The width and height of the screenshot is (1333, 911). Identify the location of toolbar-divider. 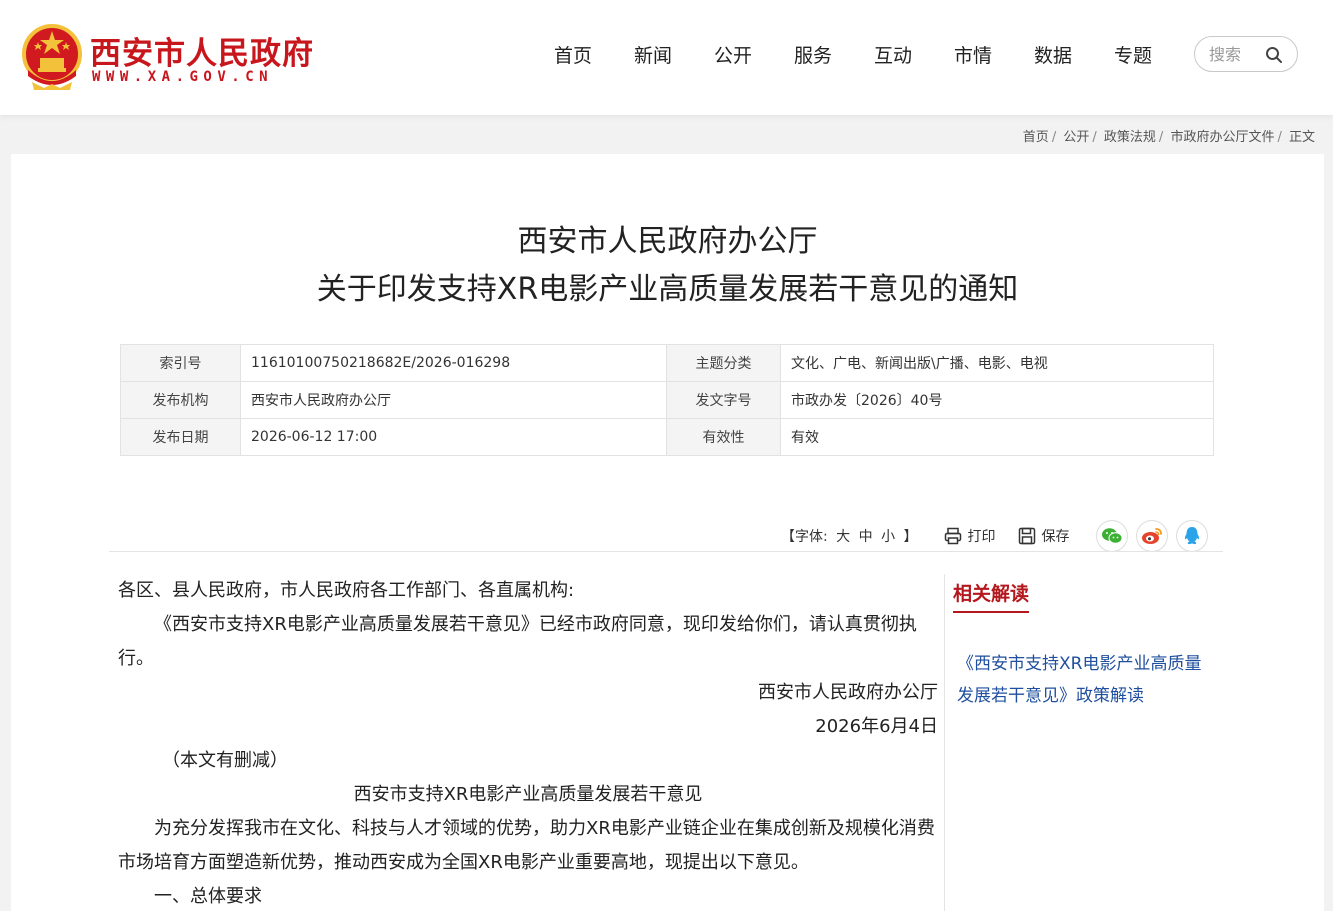
(666, 551).